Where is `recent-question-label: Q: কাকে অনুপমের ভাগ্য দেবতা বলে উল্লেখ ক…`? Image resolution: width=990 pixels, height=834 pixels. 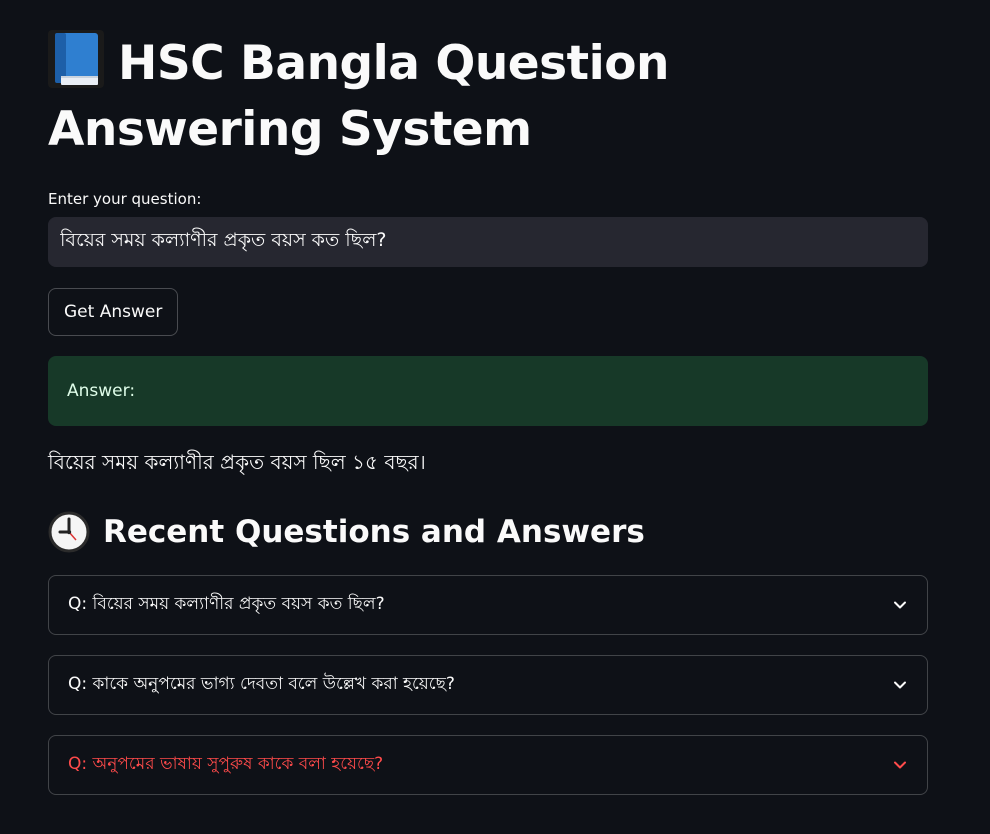 recent-question-label: Q: কাকে অনুপমের ভাগ্য দেবতা বলে উল্লেখ ক… is located at coordinates (261, 684).